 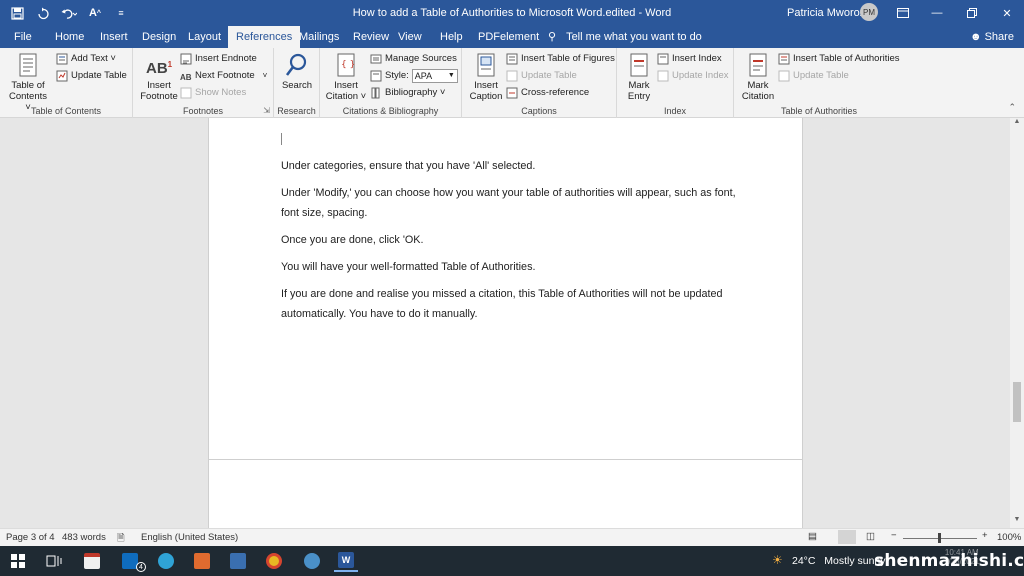 What do you see at coordinates (28, 82) in the screenshot?
I see `table-of-contents-button: Table of Contents ˅` at bounding box center [28, 82].